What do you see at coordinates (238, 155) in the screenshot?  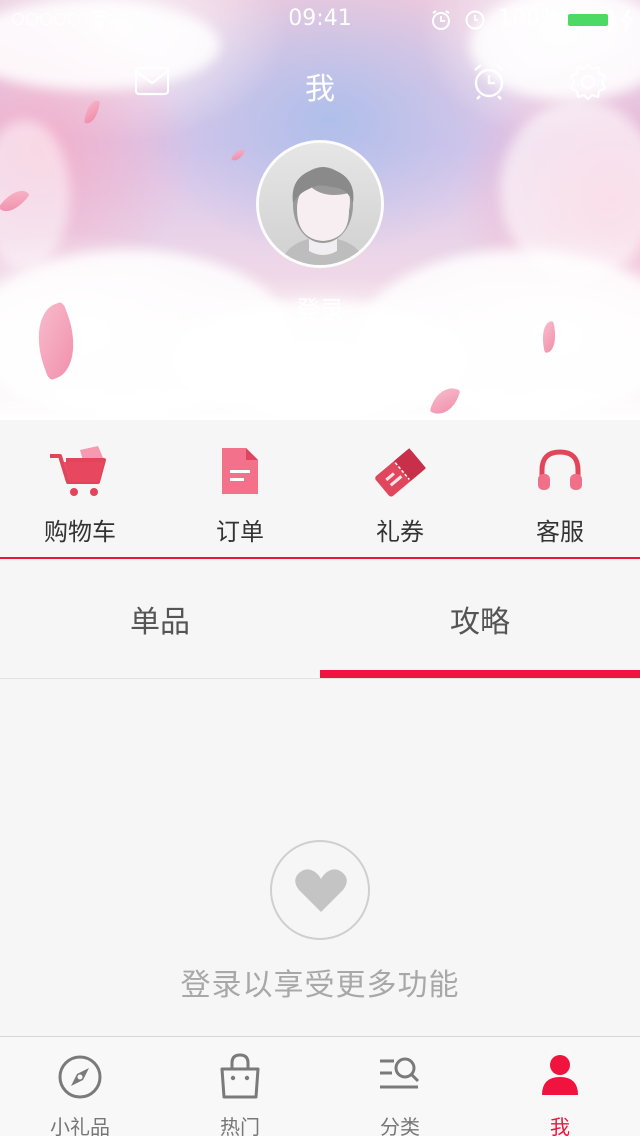 I see `petal-decoration` at bounding box center [238, 155].